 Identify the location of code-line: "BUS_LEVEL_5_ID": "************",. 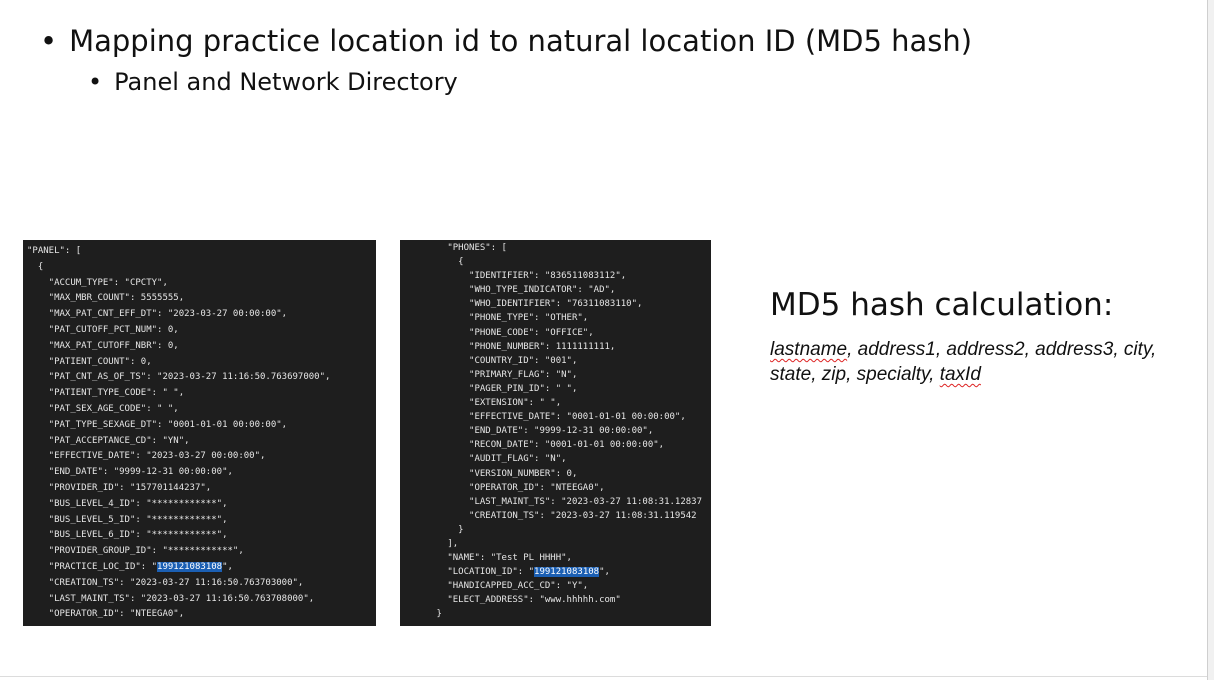
(178, 521).